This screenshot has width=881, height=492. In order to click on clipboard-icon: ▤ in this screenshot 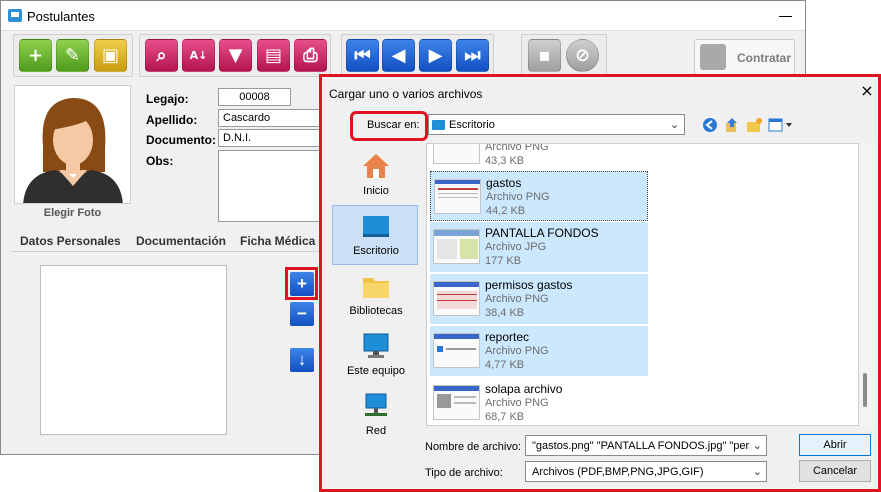, I will do `click(273, 55)`.